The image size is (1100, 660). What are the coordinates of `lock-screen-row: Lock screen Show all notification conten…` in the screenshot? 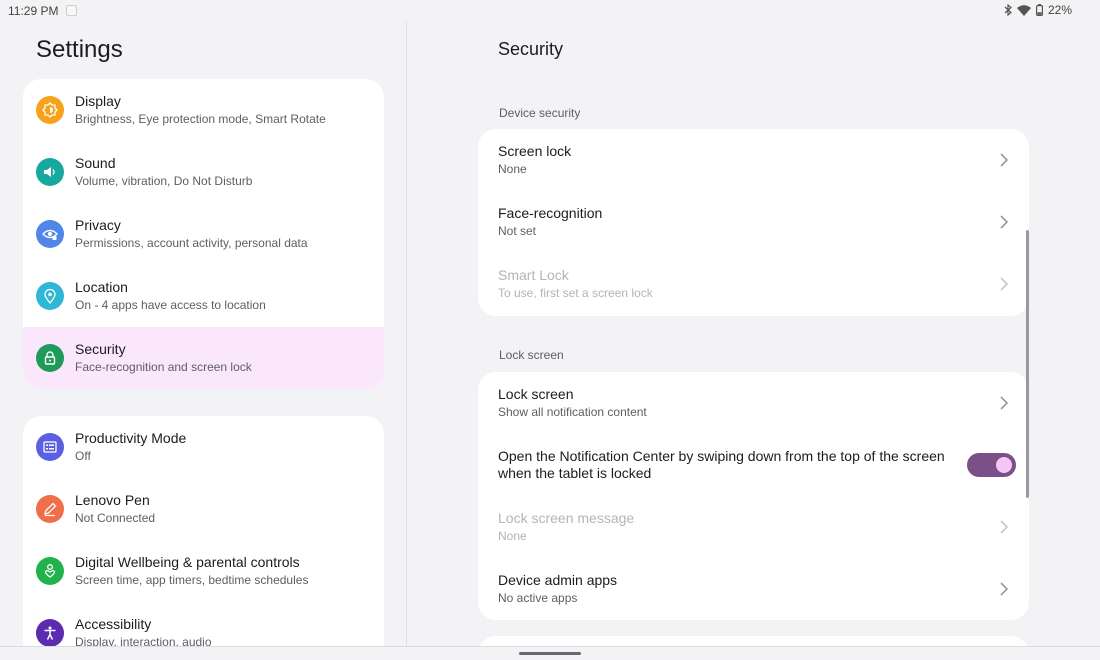 It's located at (753, 403).